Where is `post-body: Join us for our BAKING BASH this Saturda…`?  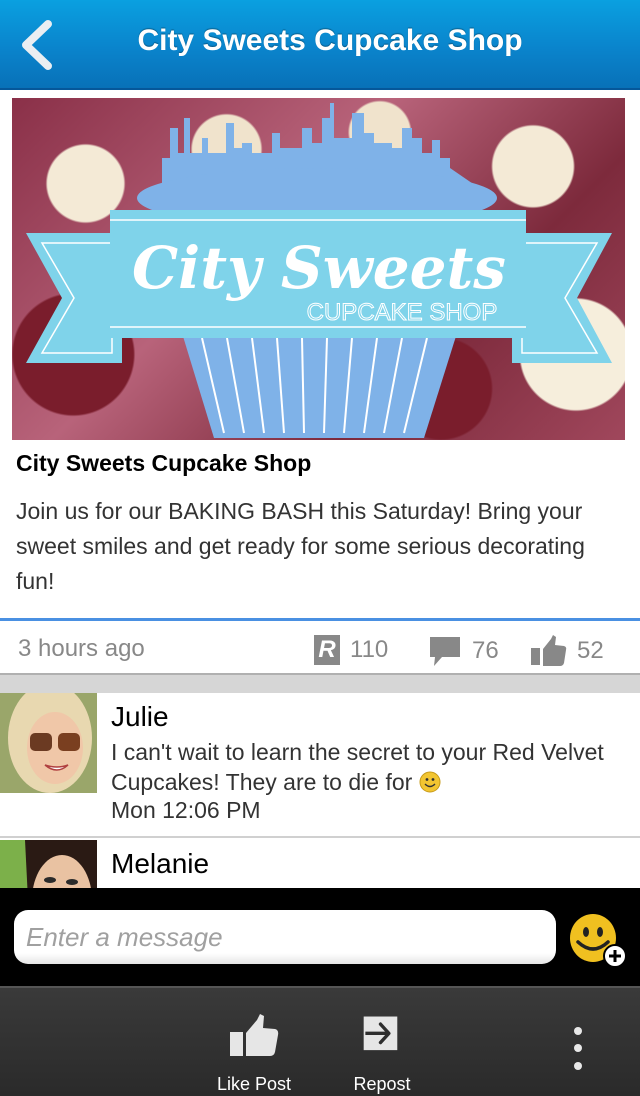
post-body: Join us for our BAKING BASH this Saturda… is located at coordinates (300, 546).